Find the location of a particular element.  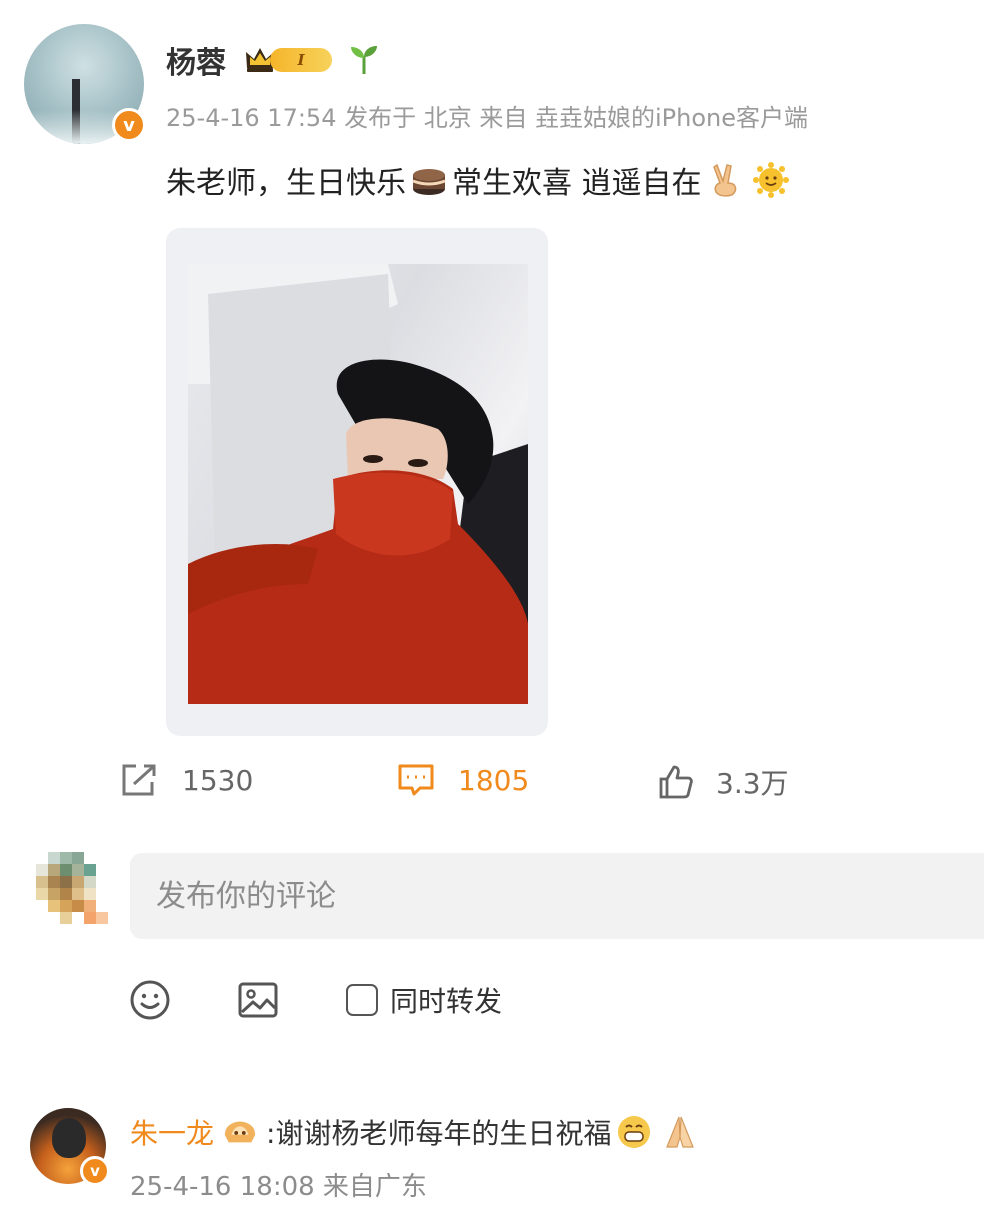

polaroid-image is located at coordinates (358, 484).